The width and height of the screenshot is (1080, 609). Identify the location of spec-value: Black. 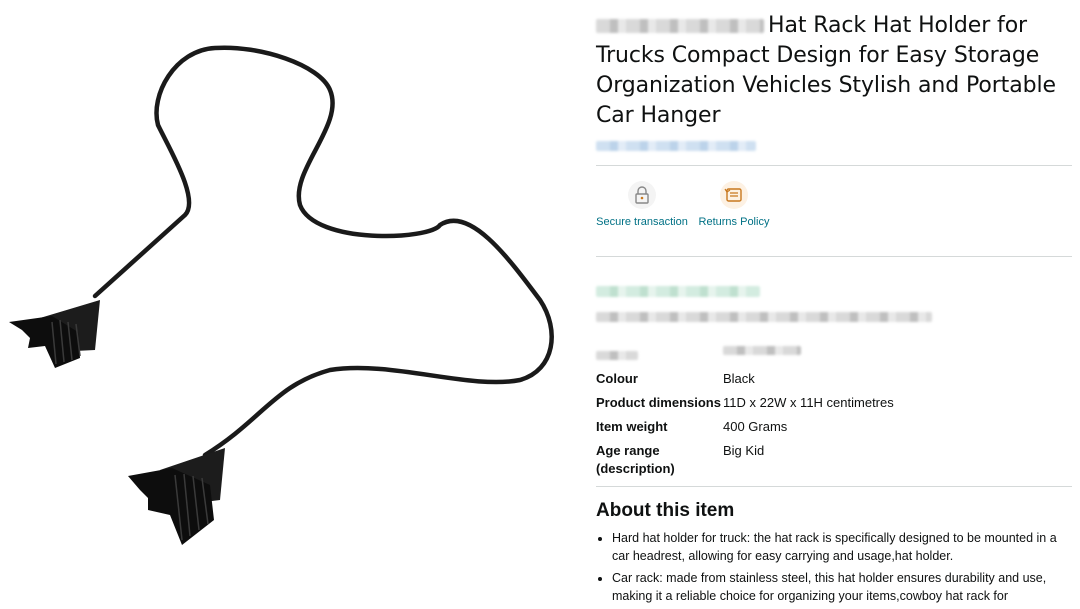
(739, 378).